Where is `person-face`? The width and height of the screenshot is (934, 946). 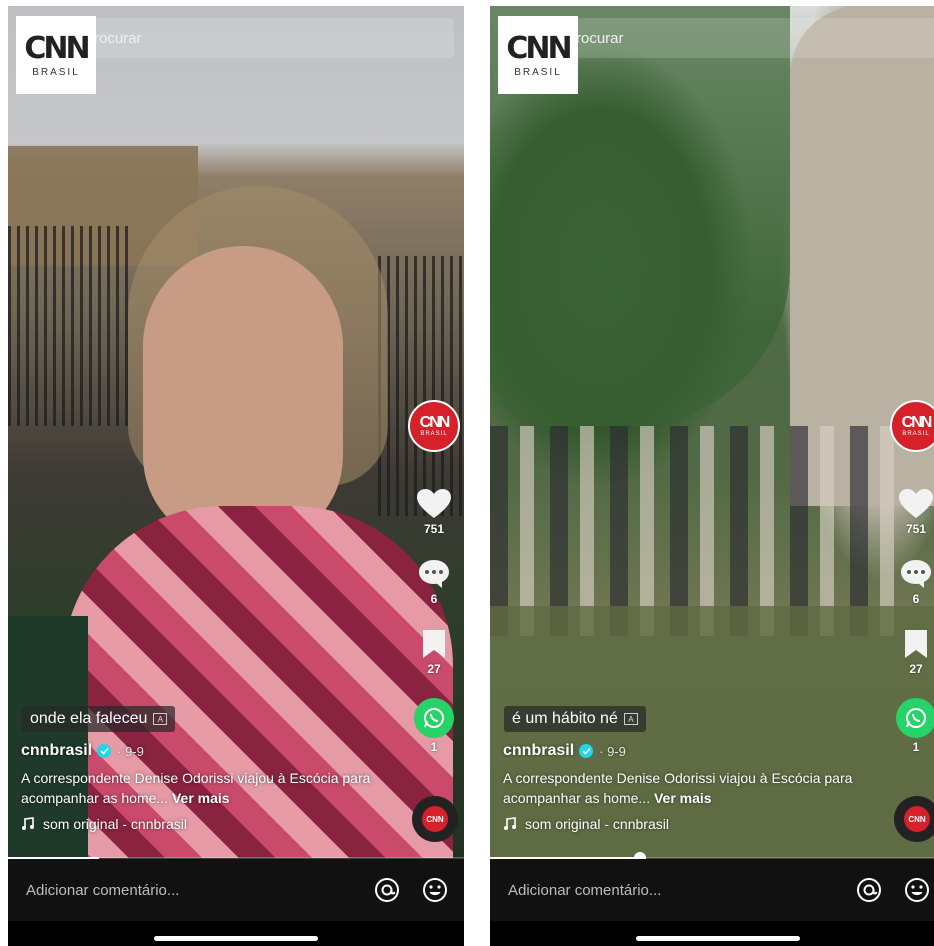 person-face is located at coordinates (243, 396).